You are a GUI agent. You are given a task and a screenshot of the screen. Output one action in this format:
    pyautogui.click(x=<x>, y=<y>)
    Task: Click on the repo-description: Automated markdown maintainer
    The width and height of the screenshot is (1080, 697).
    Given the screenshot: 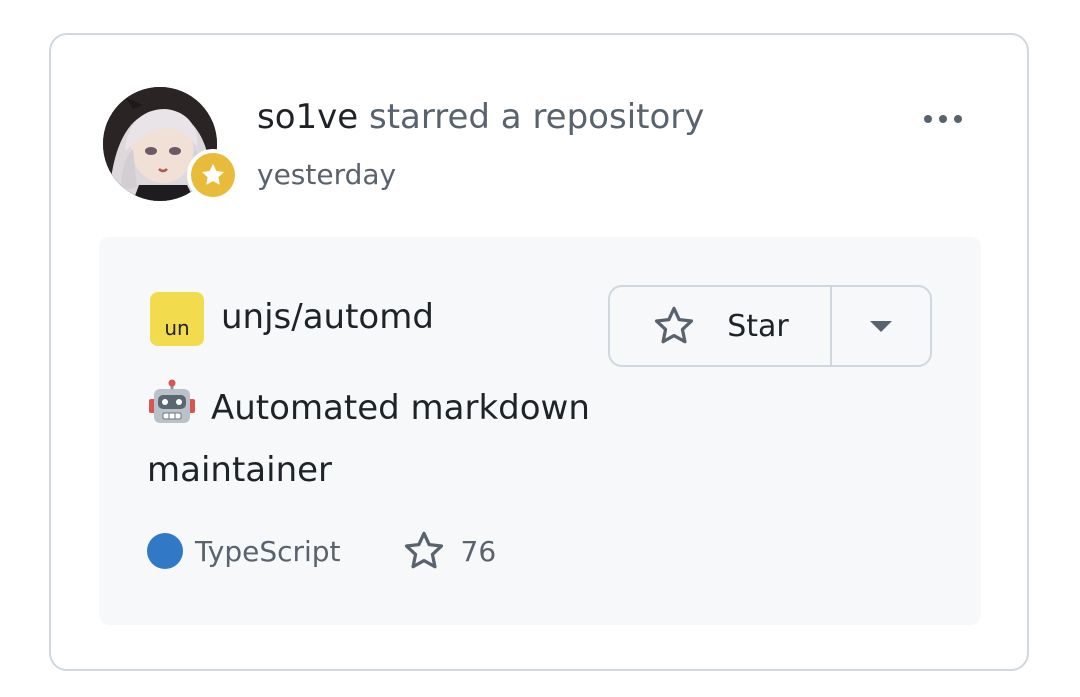 What is the action you would take?
    pyautogui.click(x=387, y=439)
    